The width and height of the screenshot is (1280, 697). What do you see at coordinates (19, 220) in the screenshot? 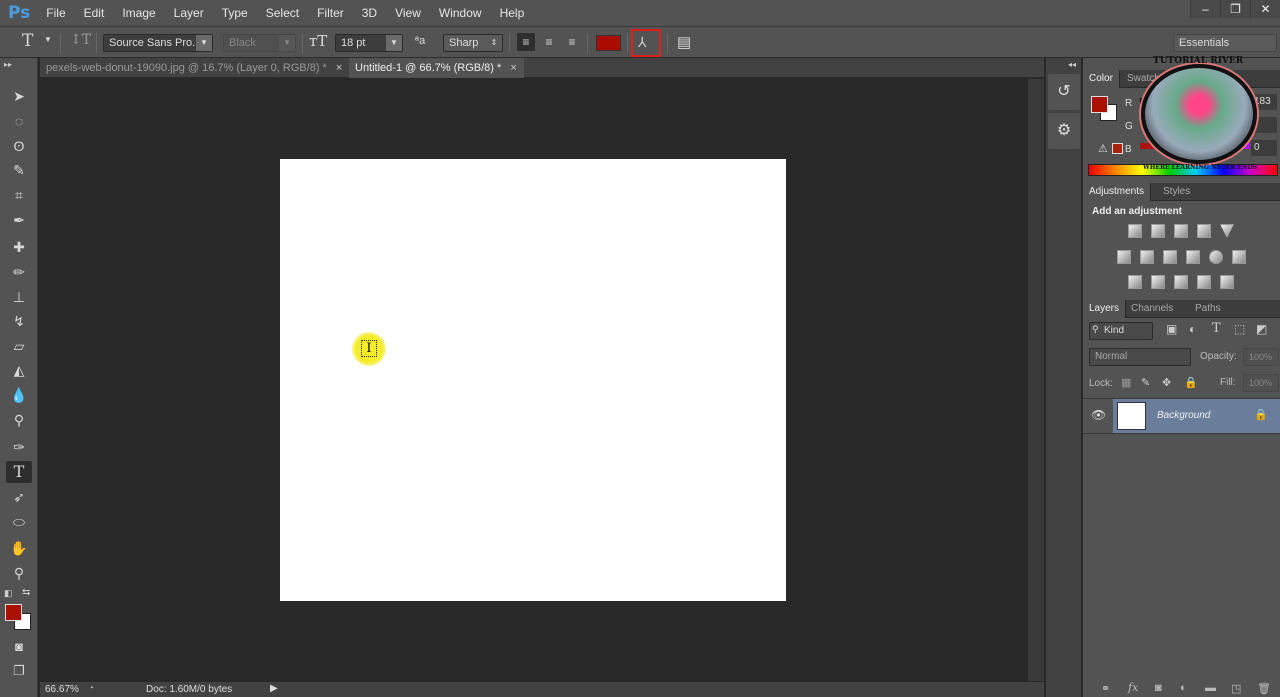
I see `eyedropper-tool-icon: ✒` at bounding box center [19, 220].